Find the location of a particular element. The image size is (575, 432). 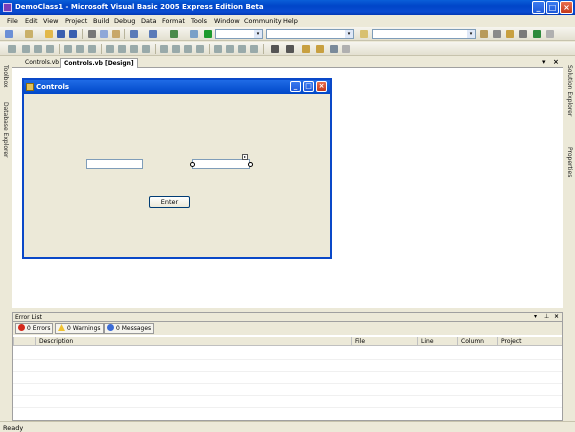

menu-file: File is located at coordinates (12, 21).